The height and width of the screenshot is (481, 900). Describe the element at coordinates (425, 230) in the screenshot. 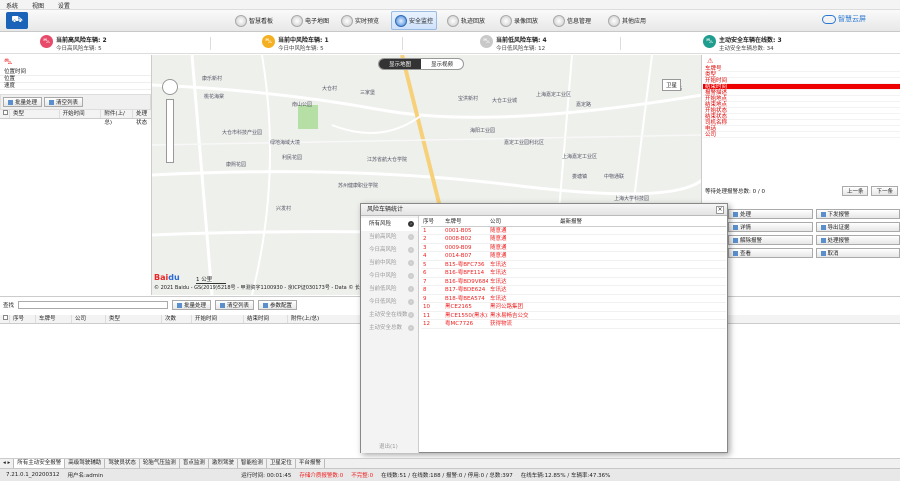

I see `cell: 1` at that location.